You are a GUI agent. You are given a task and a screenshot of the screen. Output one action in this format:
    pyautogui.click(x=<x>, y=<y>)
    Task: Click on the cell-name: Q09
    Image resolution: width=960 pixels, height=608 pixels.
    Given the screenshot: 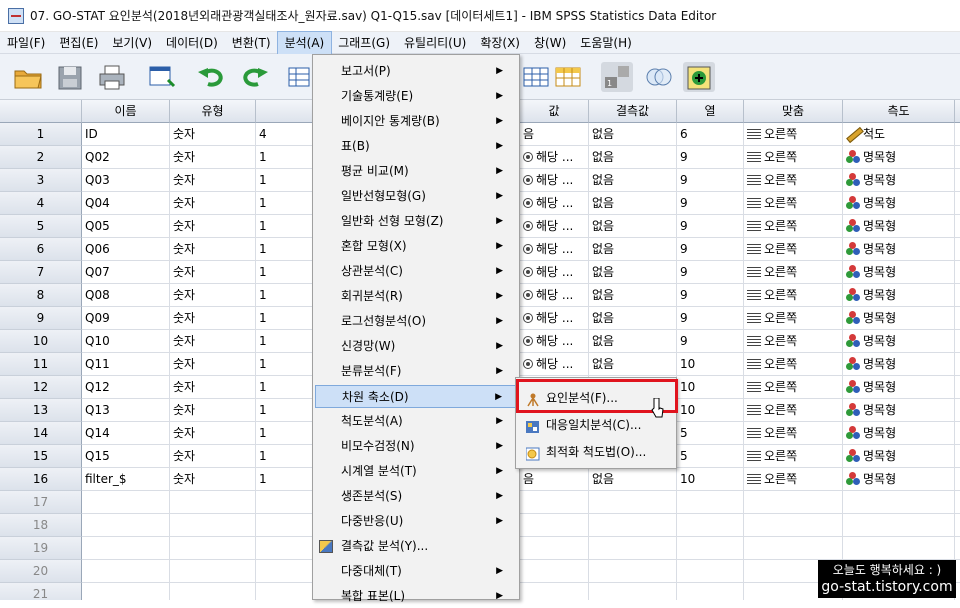 What is the action you would take?
    pyautogui.click(x=126, y=318)
    